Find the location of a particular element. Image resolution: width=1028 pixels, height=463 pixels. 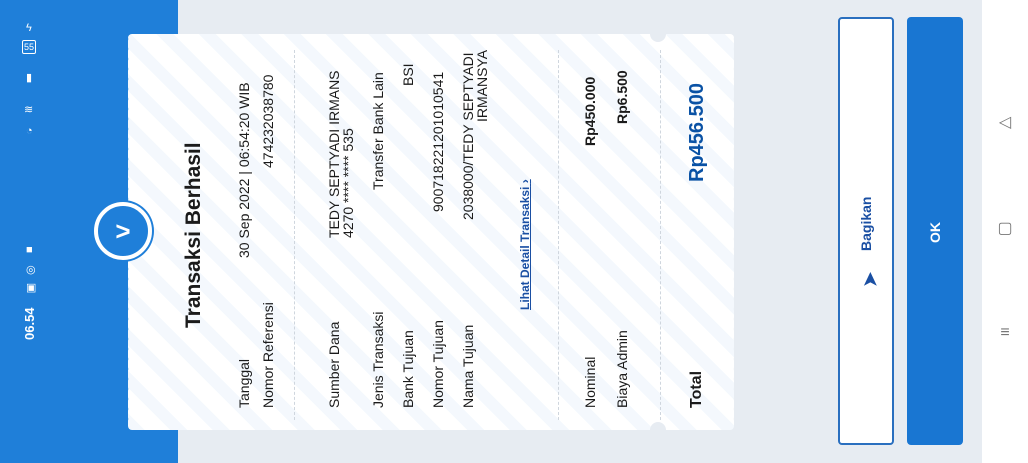

label-nama-tujuan: Nama Tujuan is located at coordinates (468, 366).